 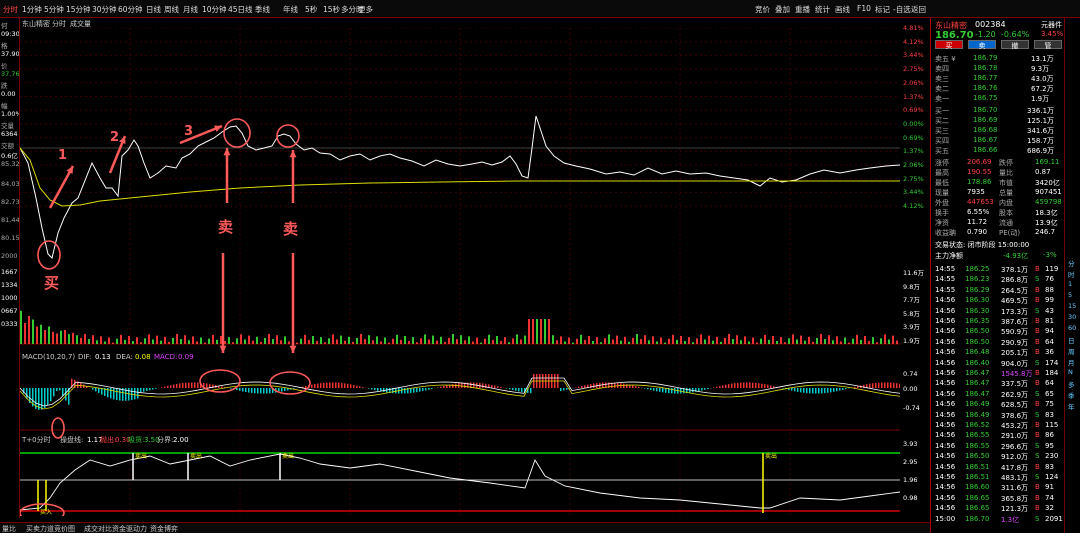 What do you see at coordinates (1071, 362) in the screenshot?
I see `sidebar-period: 月` at bounding box center [1071, 362].